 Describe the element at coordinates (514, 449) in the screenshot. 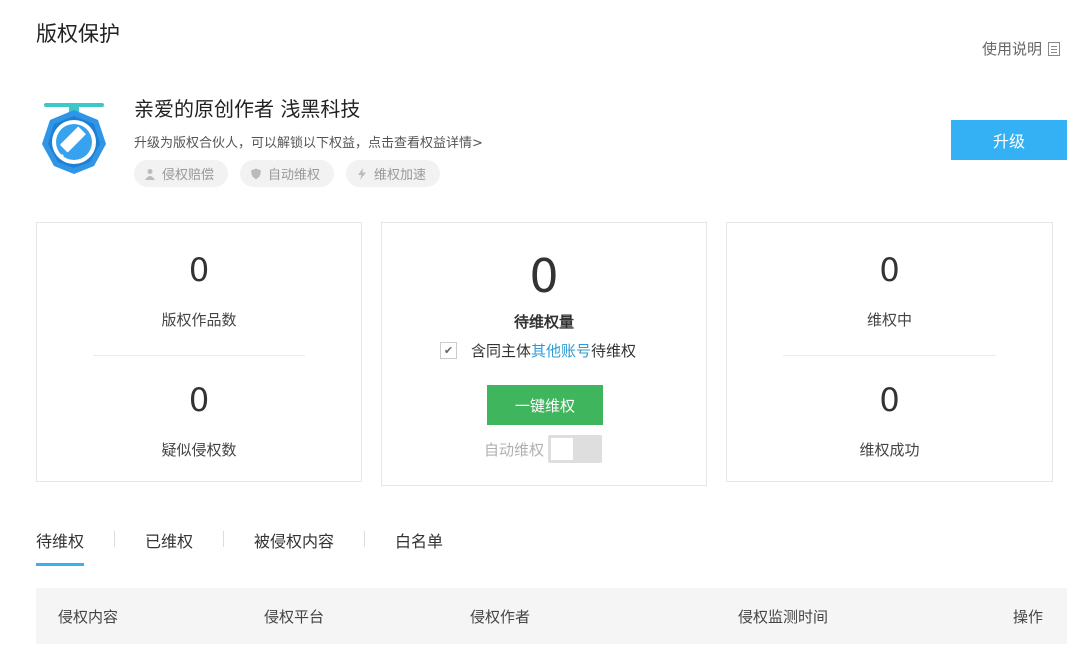

I see `auto-rights-label: 自动维权` at that location.